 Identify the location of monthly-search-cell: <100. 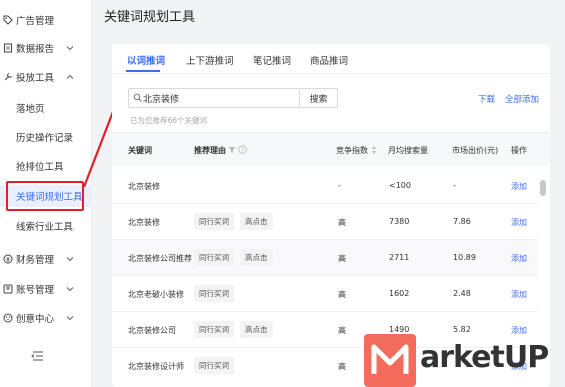
(400, 185).